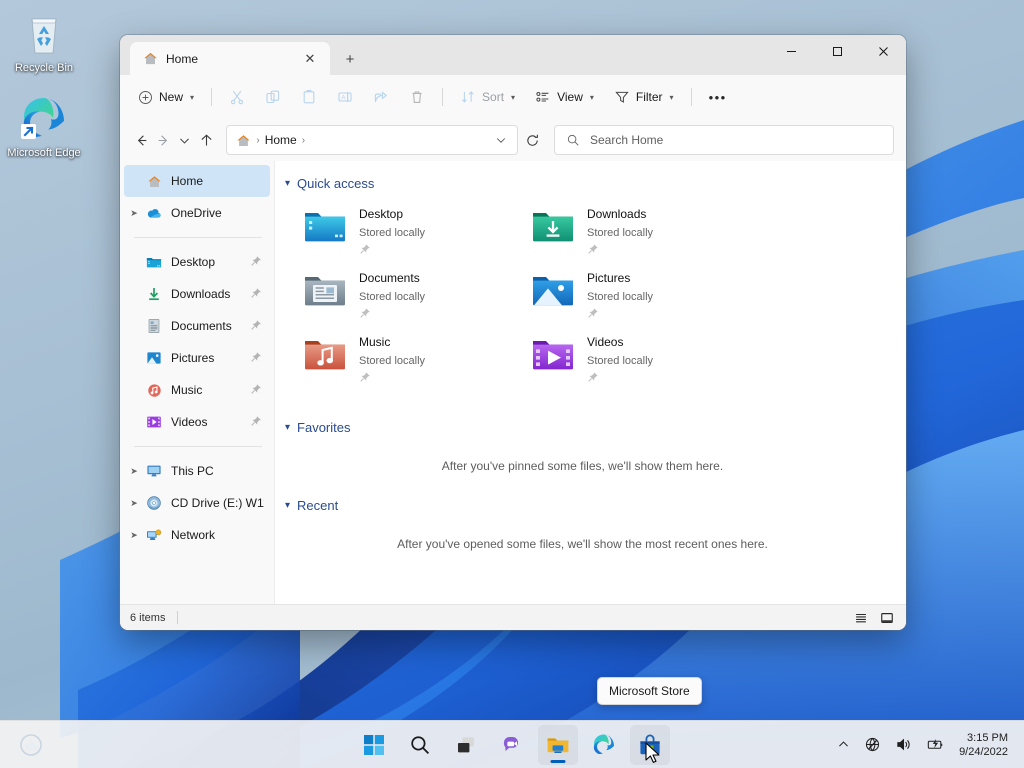 The width and height of the screenshot is (1024, 768). I want to click on taskbar-item-task-view, so click(466, 745).